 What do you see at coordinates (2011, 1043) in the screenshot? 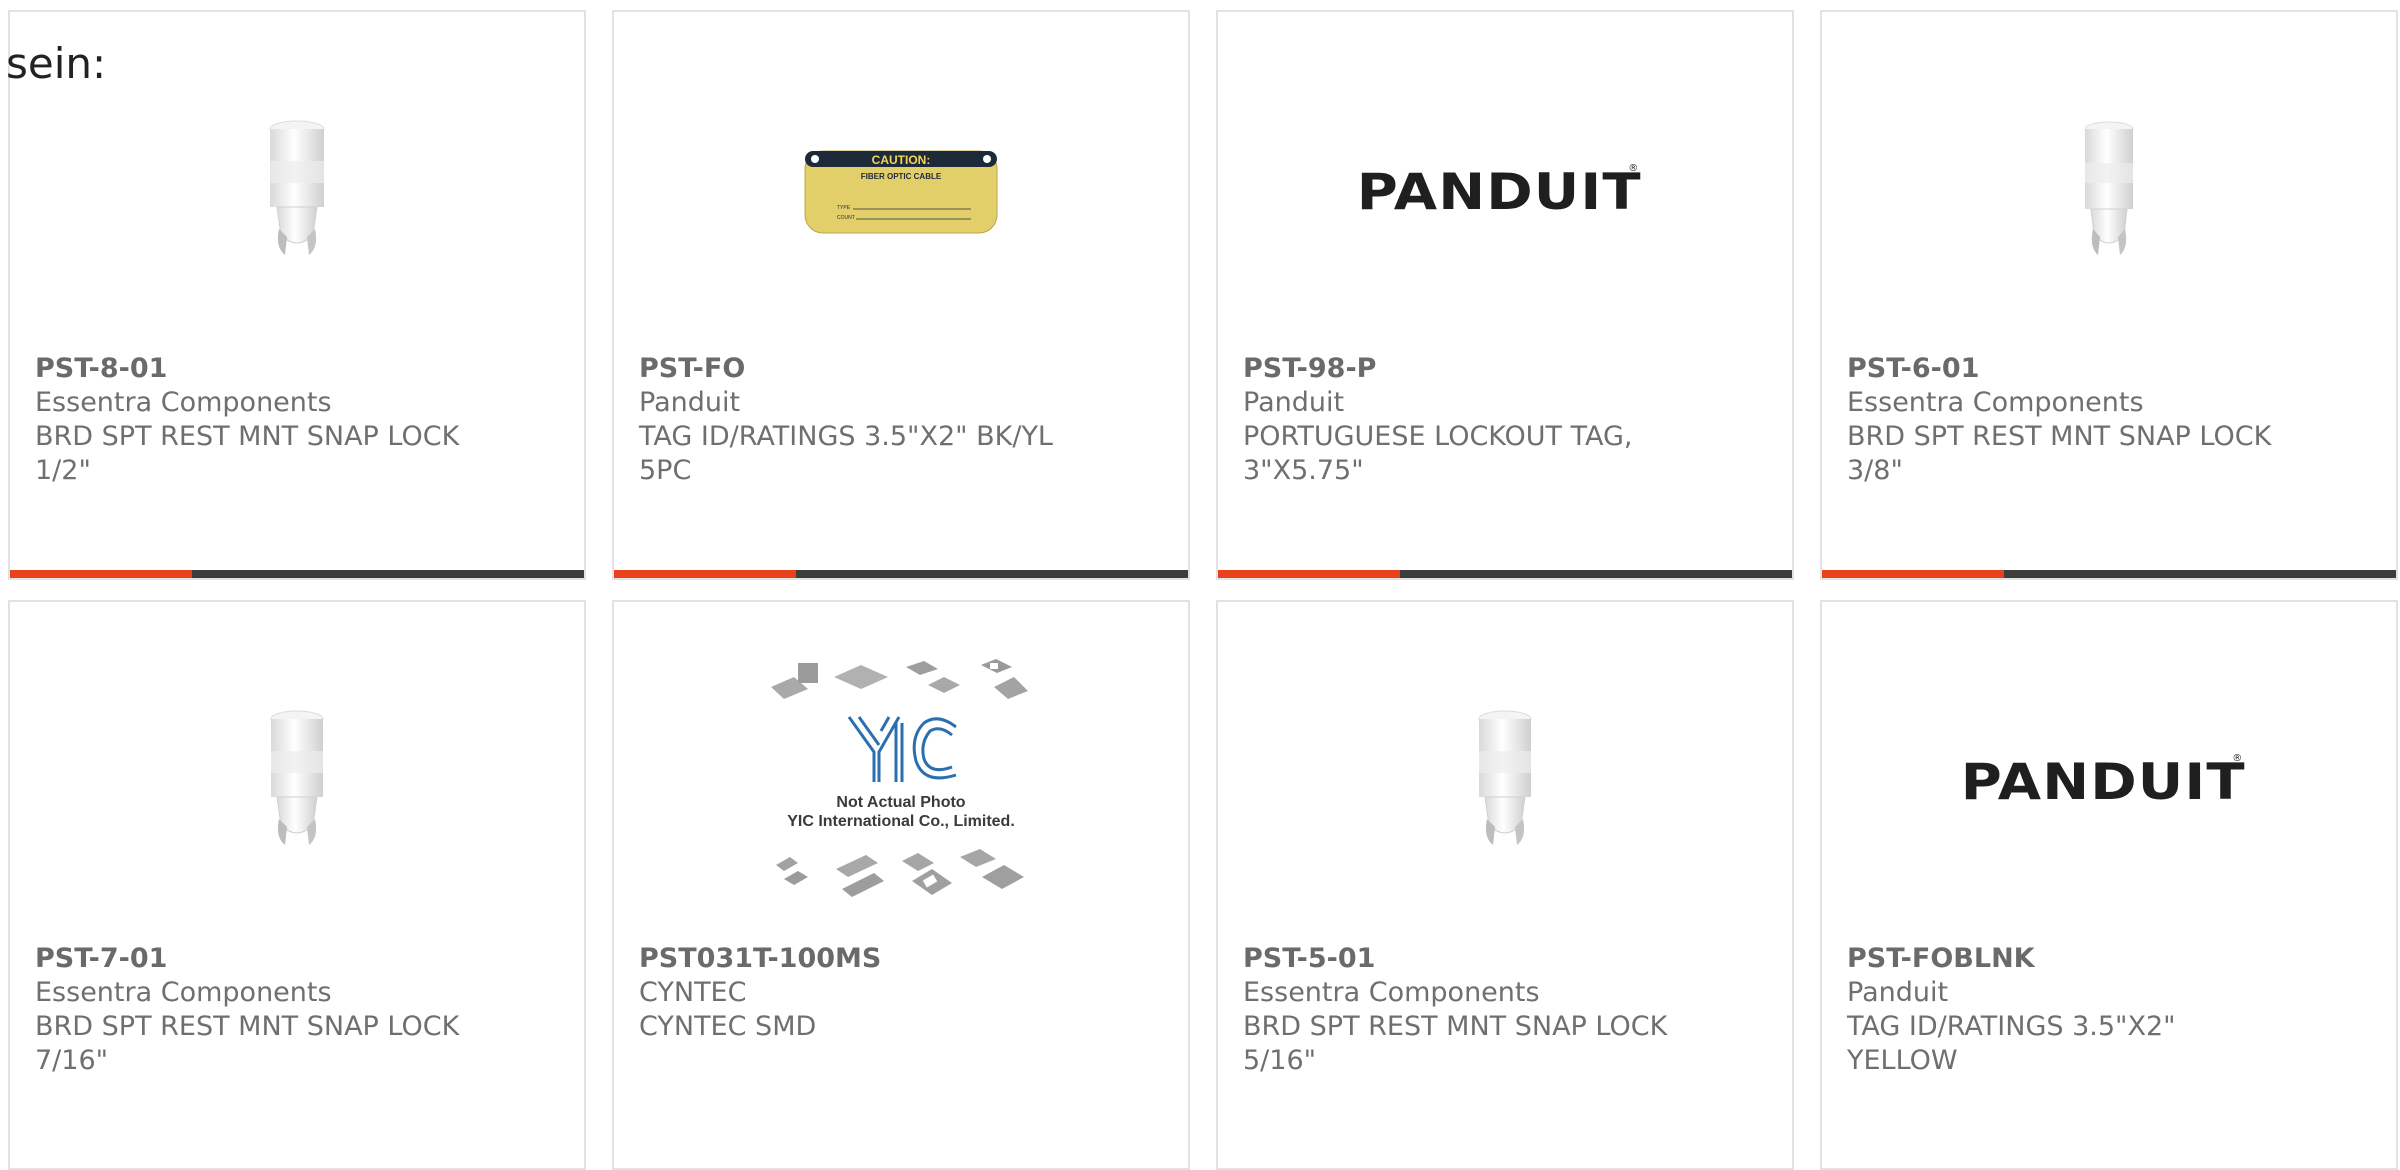
I see `description: TAG ID/RATINGS 3.5"X2" YELLOW` at bounding box center [2011, 1043].